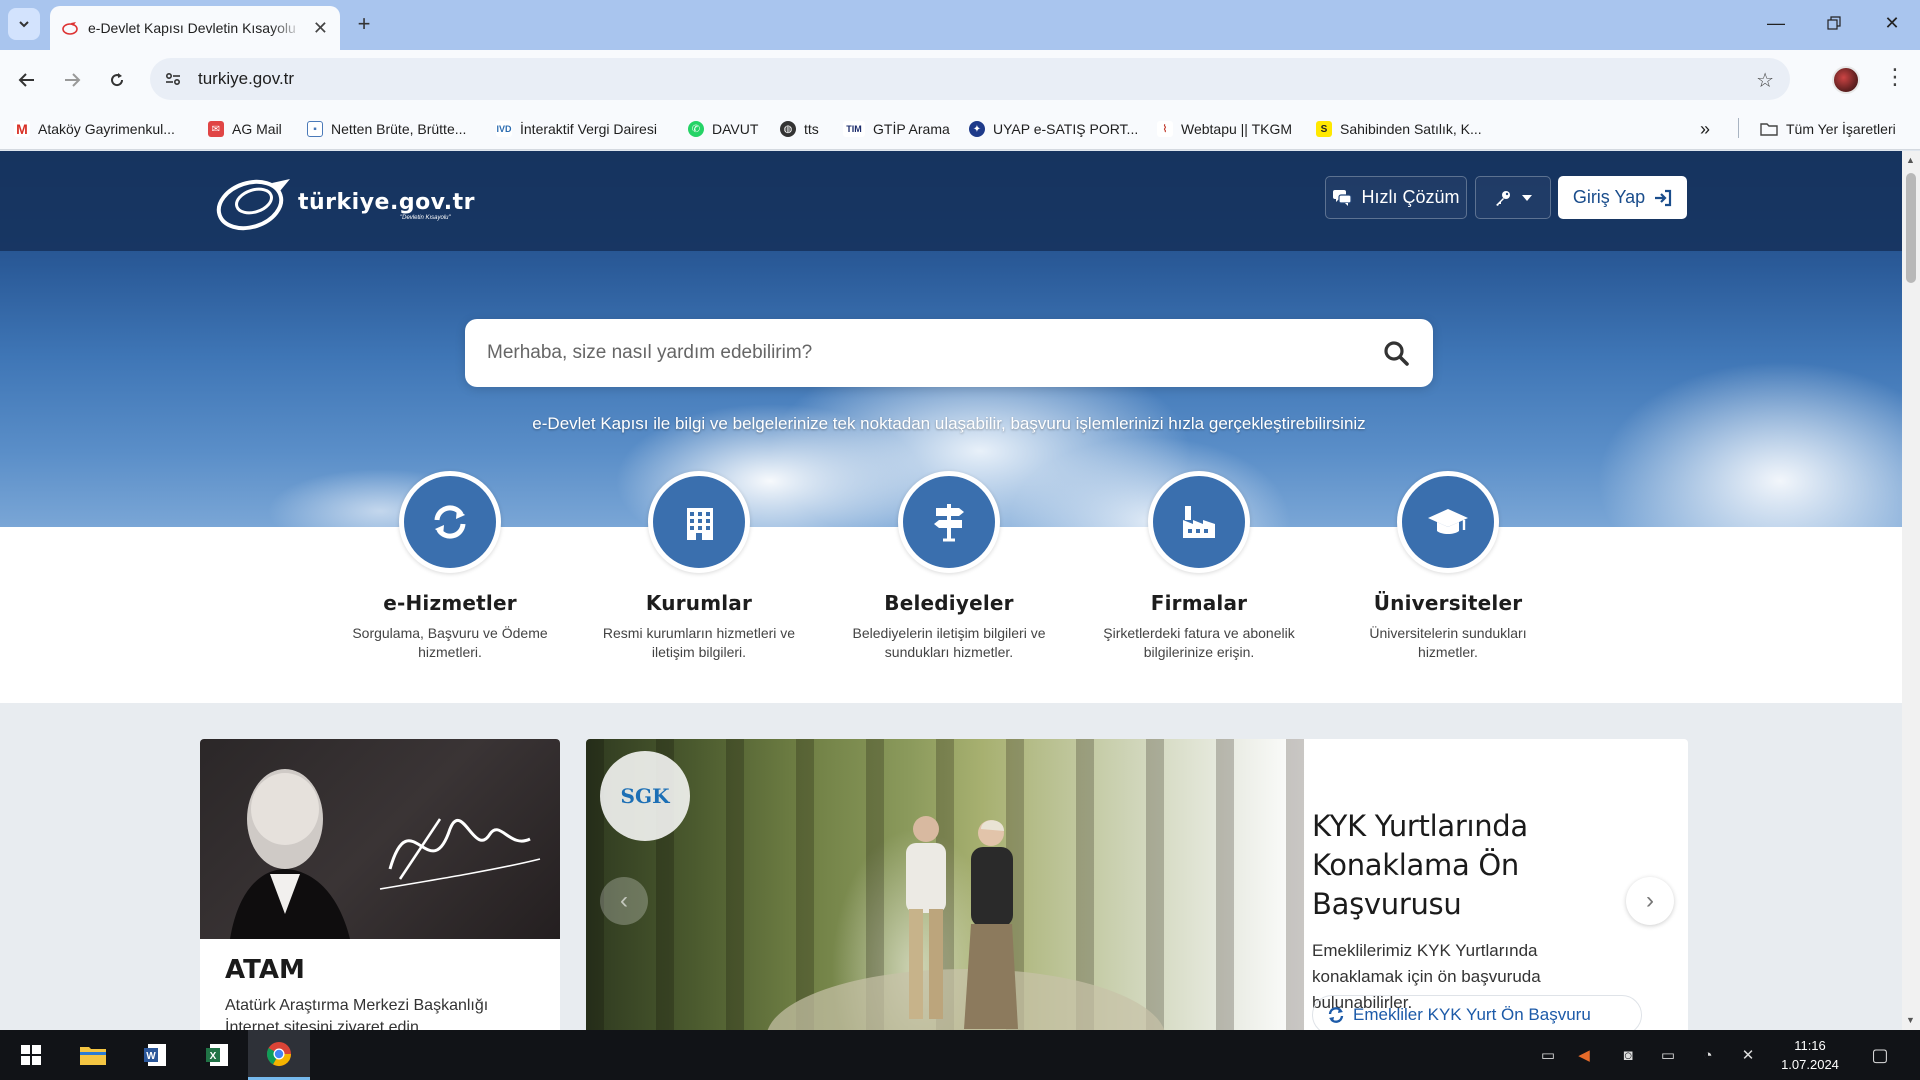 The height and width of the screenshot is (1080, 1920). Describe the element at coordinates (934, 353) in the screenshot. I see `search-input` at that location.